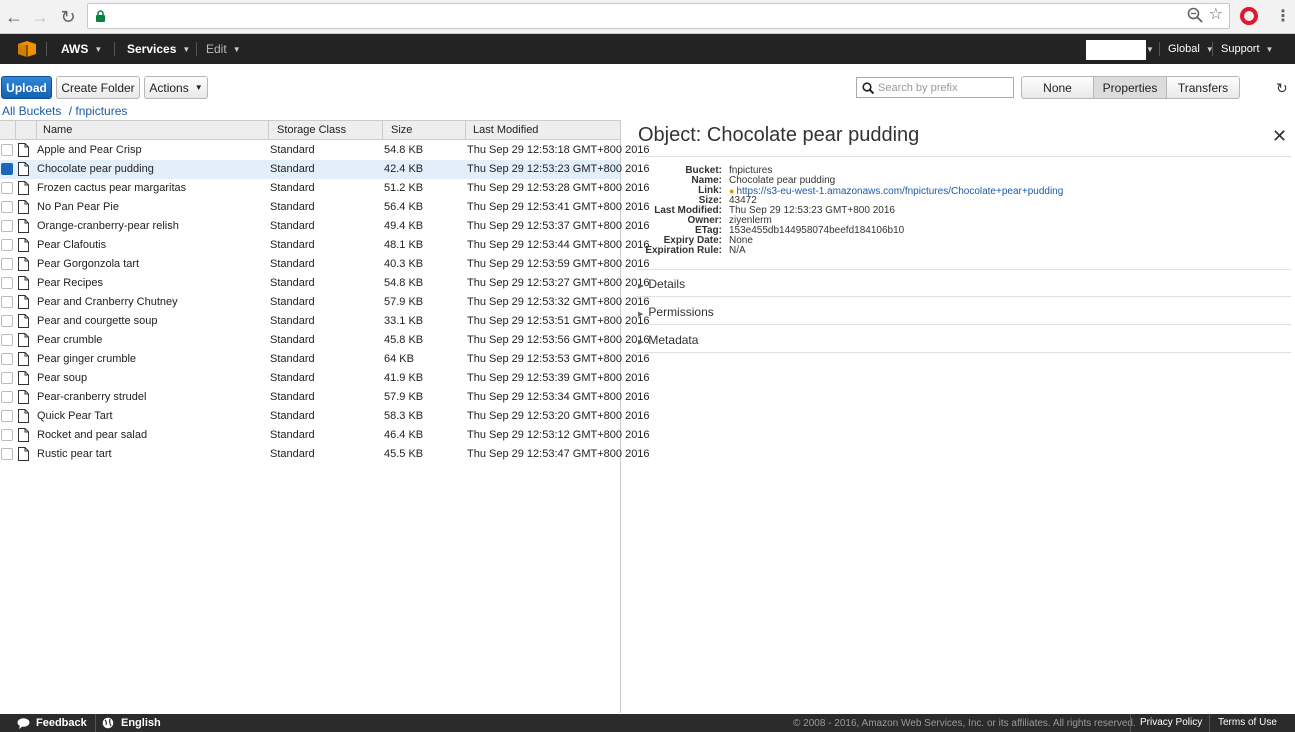 The image size is (1295, 732). Describe the element at coordinates (683, 250) in the screenshot. I see `property-key: Expiration Rule:` at that location.